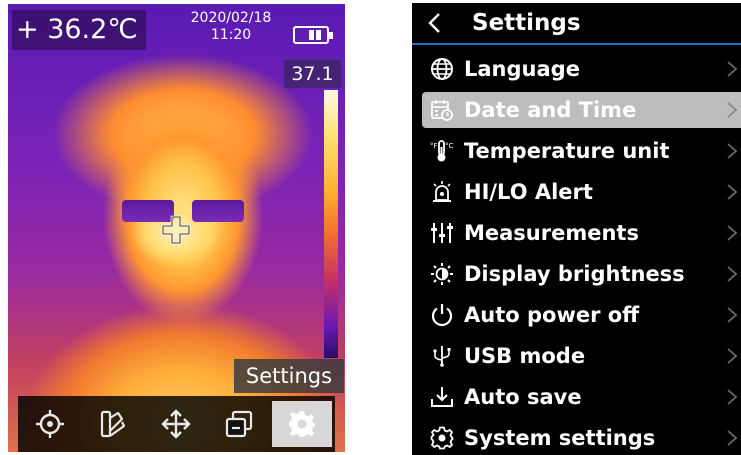  Describe the element at coordinates (528, 192) in the screenshot. I see `menu-item-label: HI/LO Alert` at that location.